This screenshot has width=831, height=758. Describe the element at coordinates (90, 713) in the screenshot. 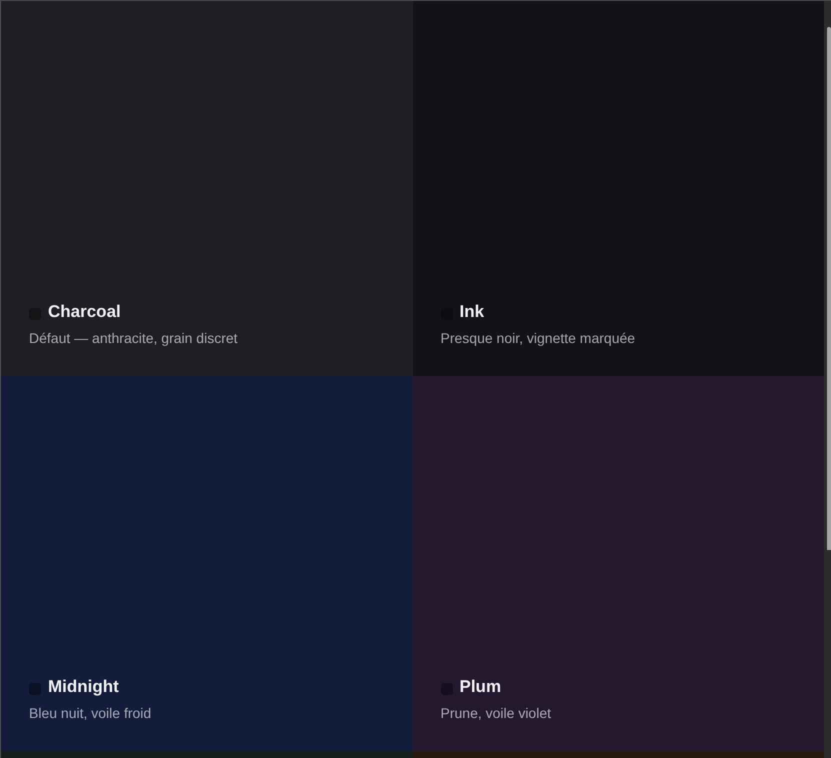

I see `theme-description: Bleu nuit, voile froid` at that location.